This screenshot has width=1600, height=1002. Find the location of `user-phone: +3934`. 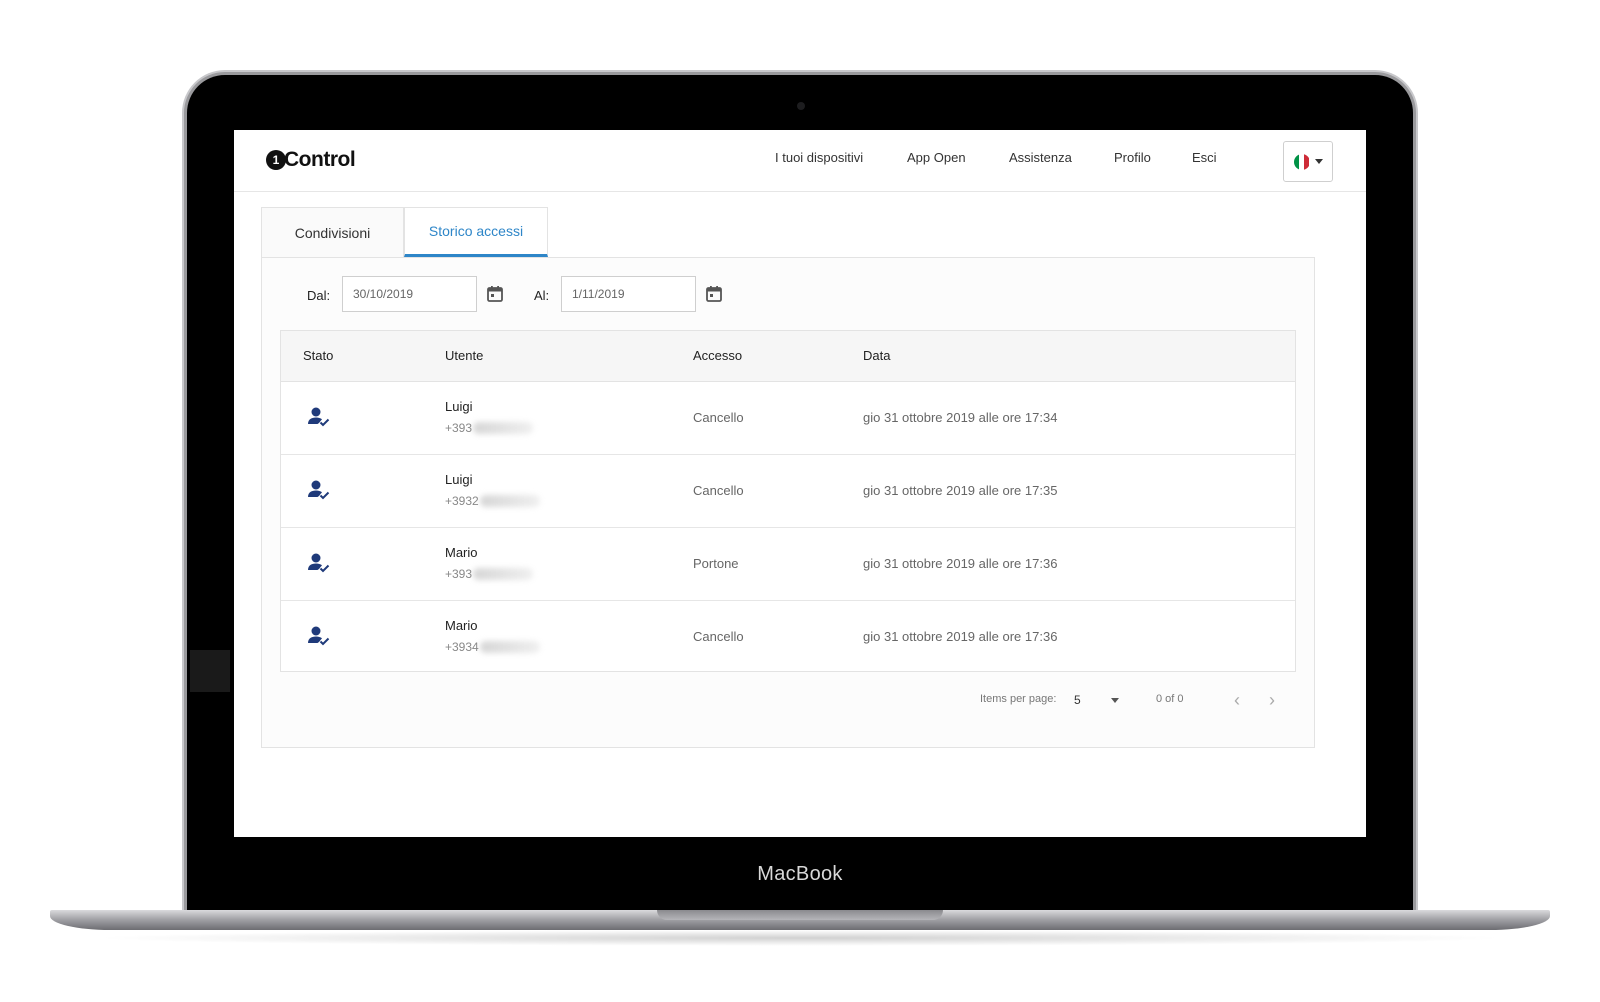

user-phone: +3934 is located at coordinates (492, 647).